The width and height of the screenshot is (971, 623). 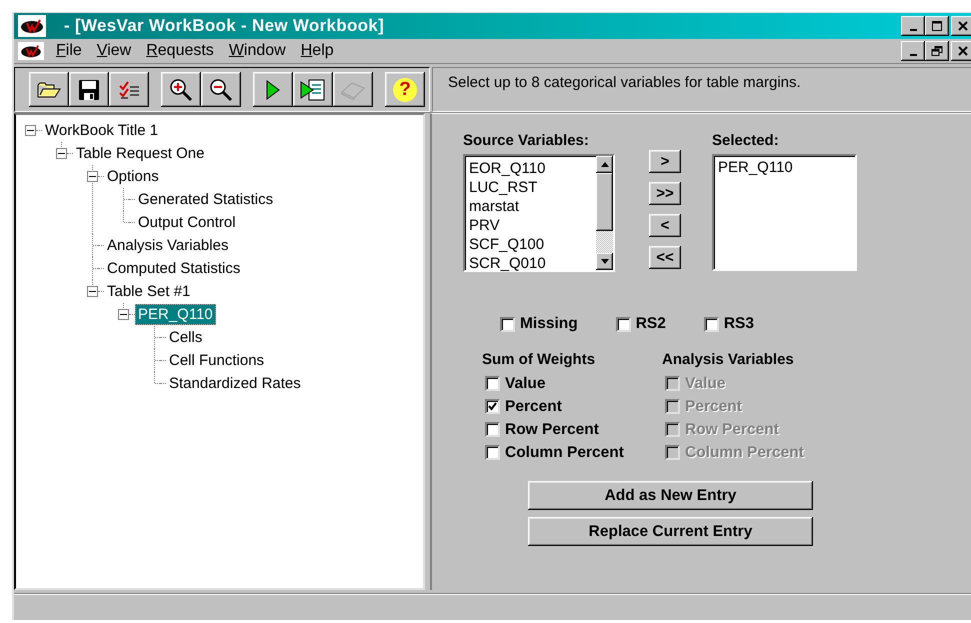 What do you see at coordinates (532, 168) in the screenshot?
I see `list-item: EOR_Q110` at bounding box center [532, 168].